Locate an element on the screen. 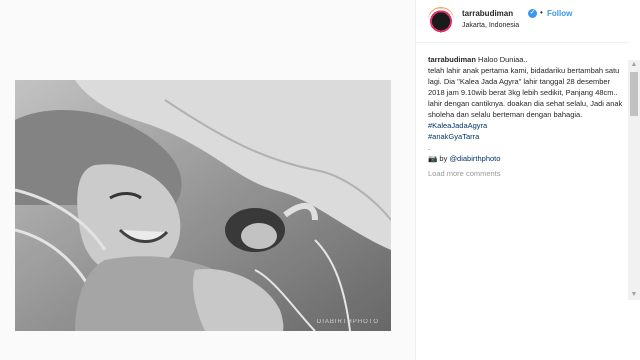  hashtag-kalea: #KaleaJadaAgyra is located at coordinates (526, 125).